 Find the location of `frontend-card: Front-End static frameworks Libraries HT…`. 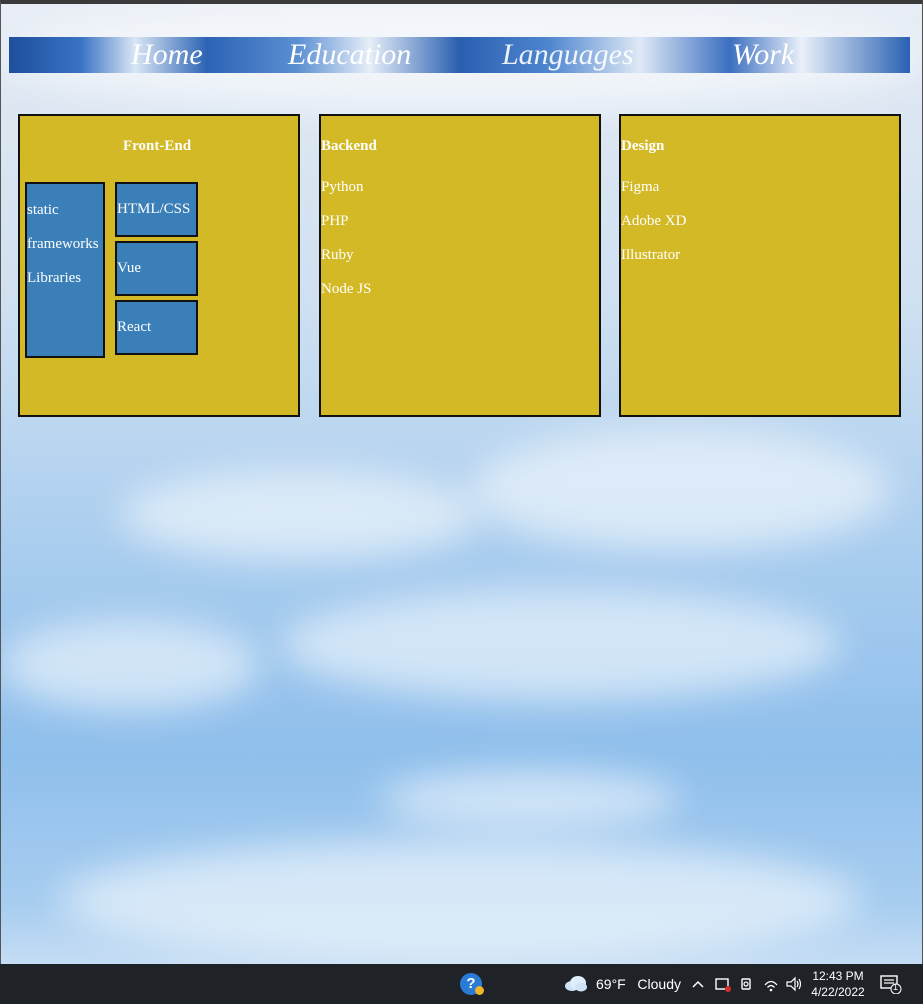

frontend-card: Front-End static frameworks Libraries HT… is located at coordinates (159, 265).